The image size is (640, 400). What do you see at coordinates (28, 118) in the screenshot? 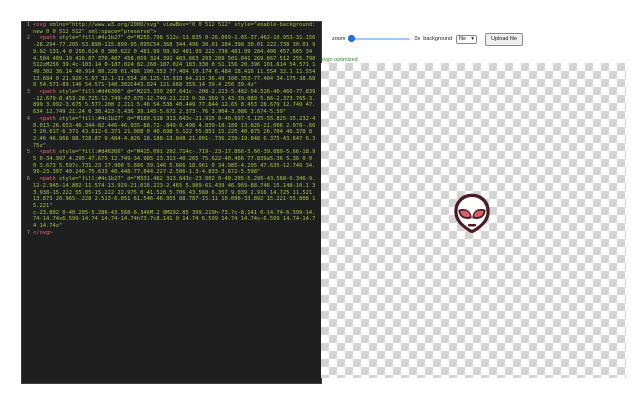
I see `line-number: 4` at bounding box center [28, 118].